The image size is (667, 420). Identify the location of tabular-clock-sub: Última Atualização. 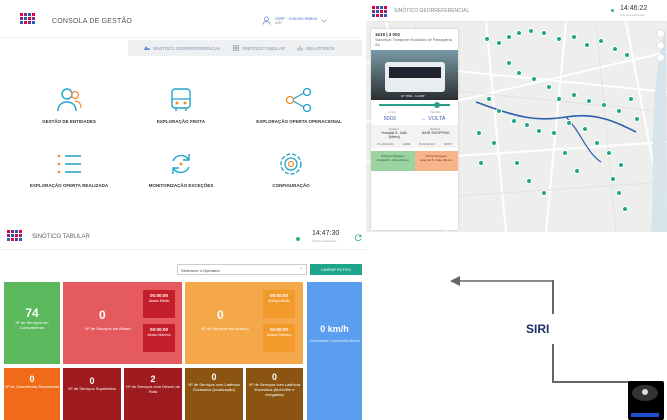
(324, 241).